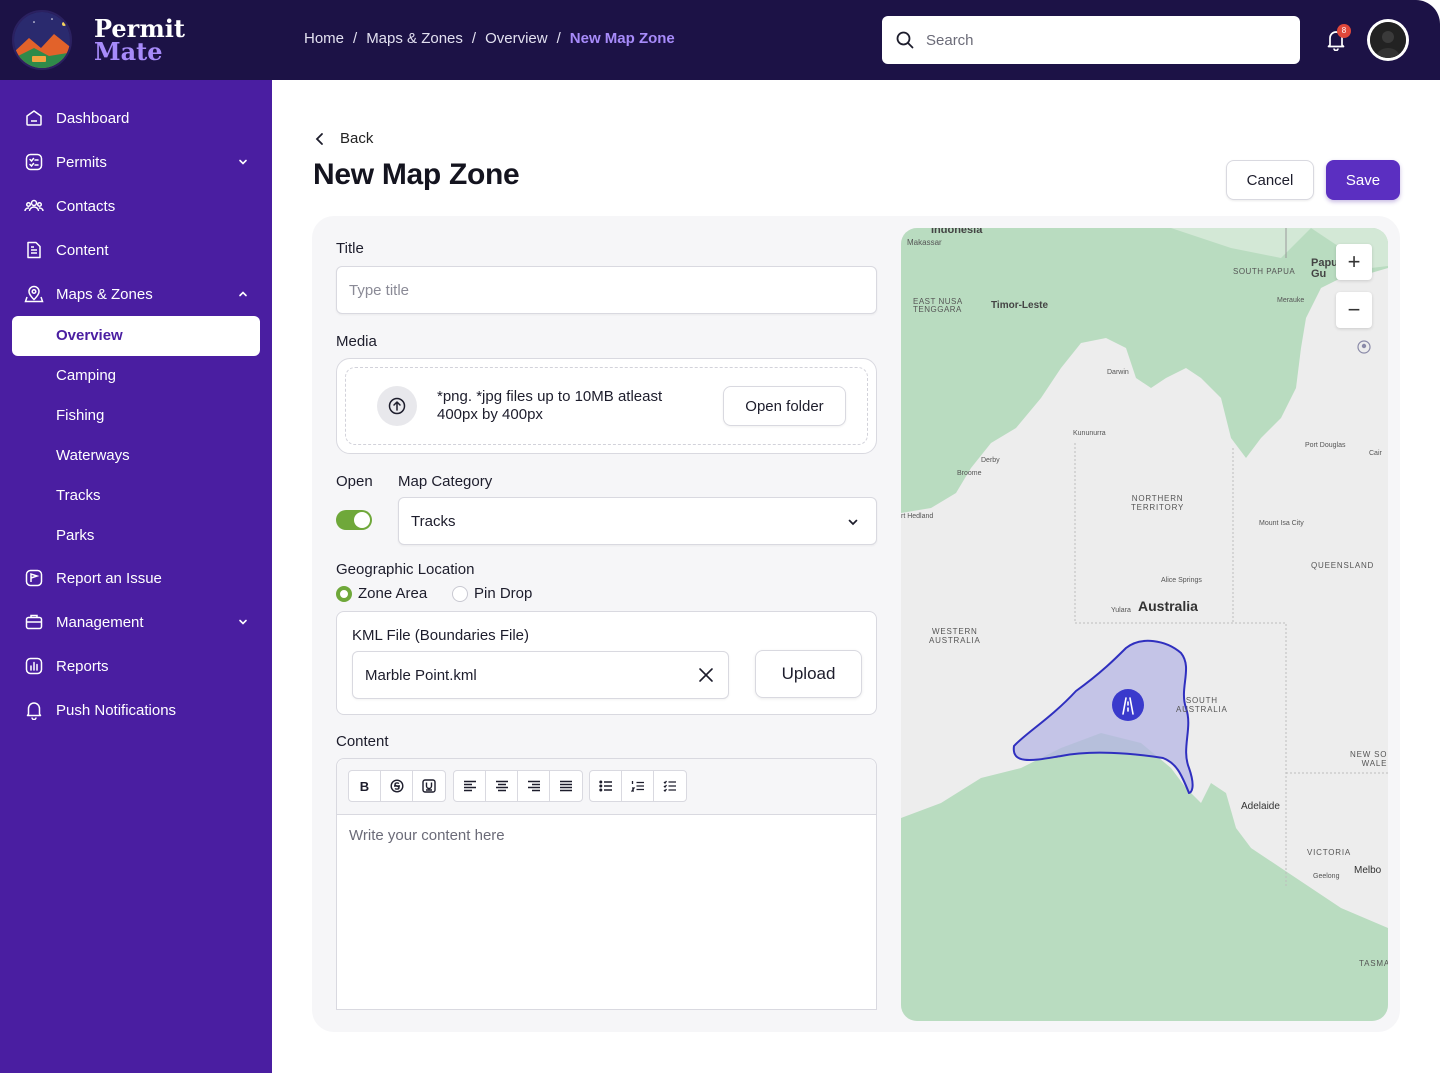 The image size is (1440, 1073). I want to click on strikethrough-icon, so click(396, 786).